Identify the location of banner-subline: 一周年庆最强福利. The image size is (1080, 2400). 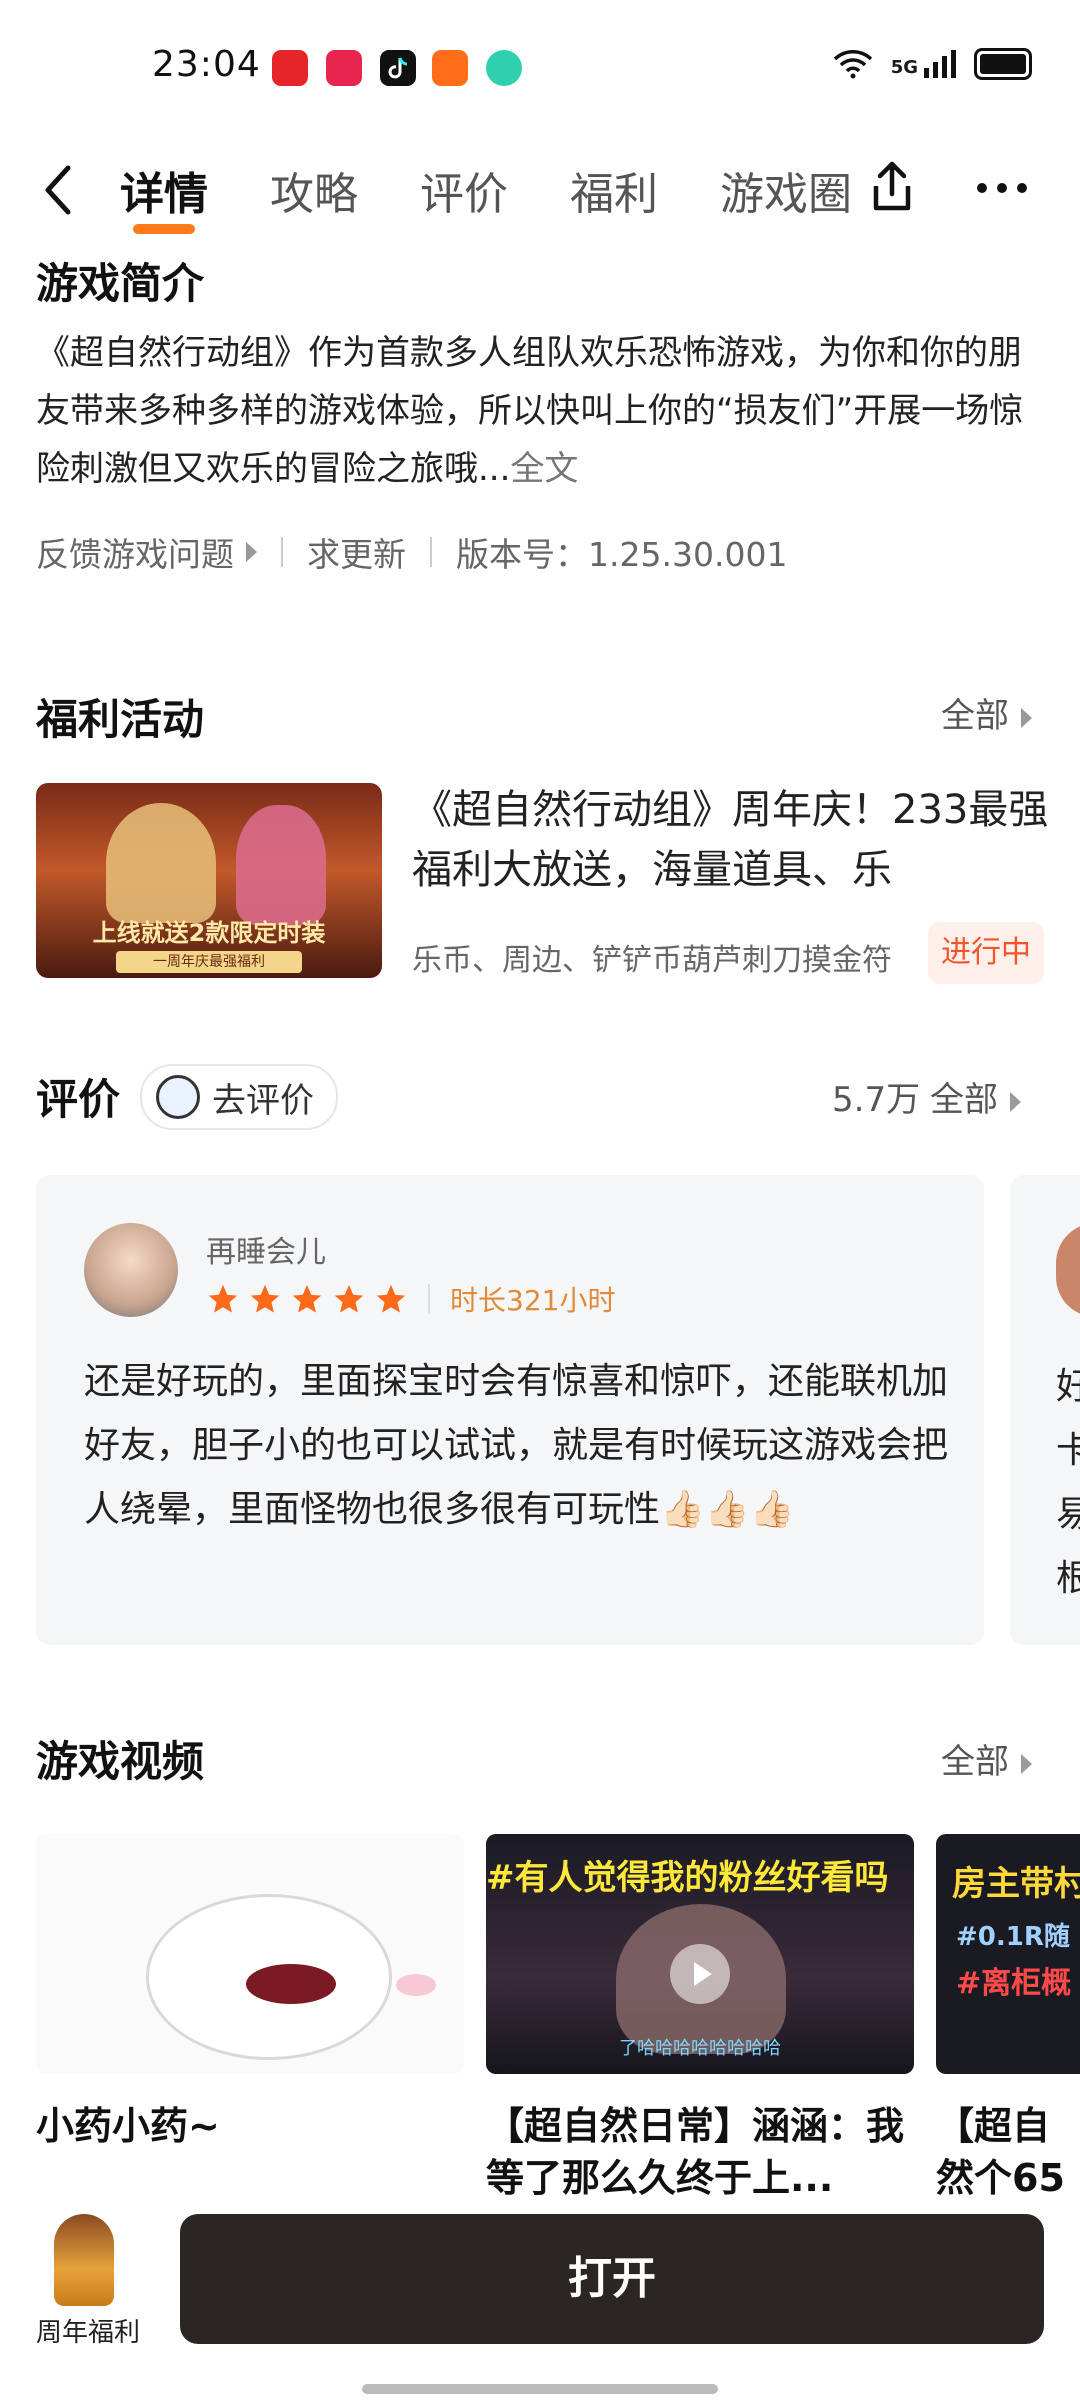
(209, 962).